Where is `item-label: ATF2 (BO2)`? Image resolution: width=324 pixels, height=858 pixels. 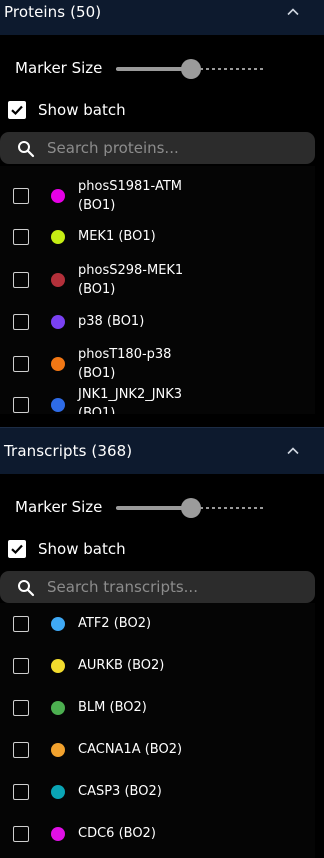 item-label: ATF2 (BO2) is located at coordinates (115, 623).